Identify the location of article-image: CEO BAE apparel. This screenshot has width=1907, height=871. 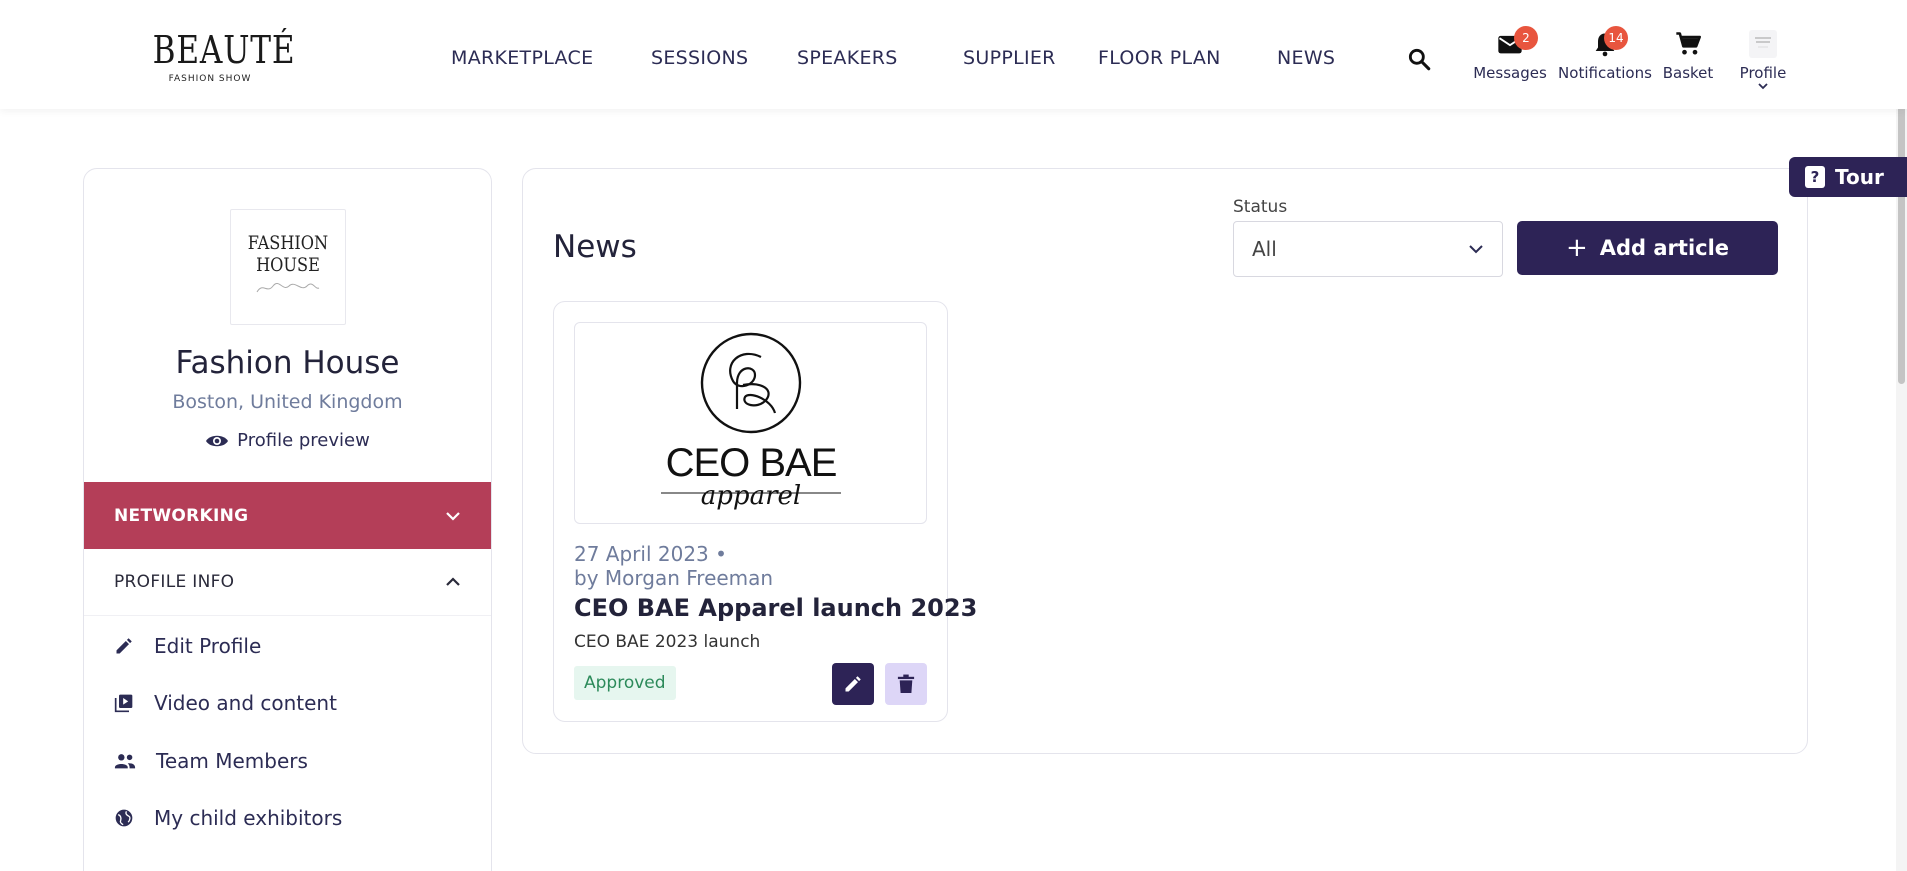
(750, 423).